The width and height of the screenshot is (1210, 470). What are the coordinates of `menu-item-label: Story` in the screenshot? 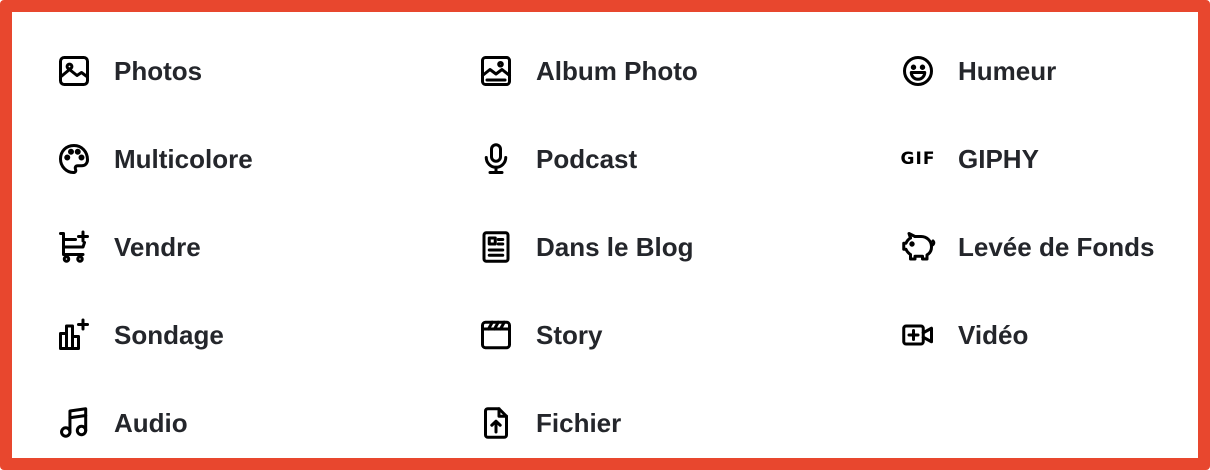 It's located at (569, 334).